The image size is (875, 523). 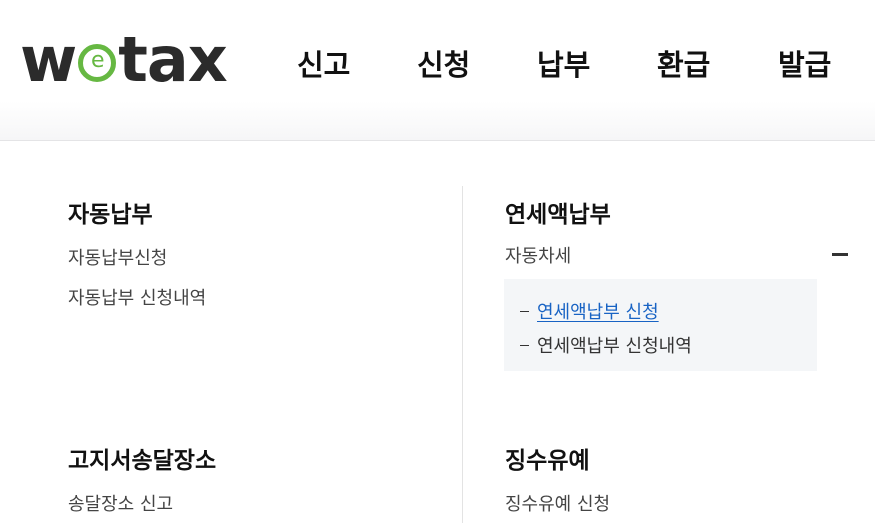 What do you see at coordinates (110, 215) in the screenshot?
I see `section-title-auto-payment: 자동납부` at bounding box center [110, 215].